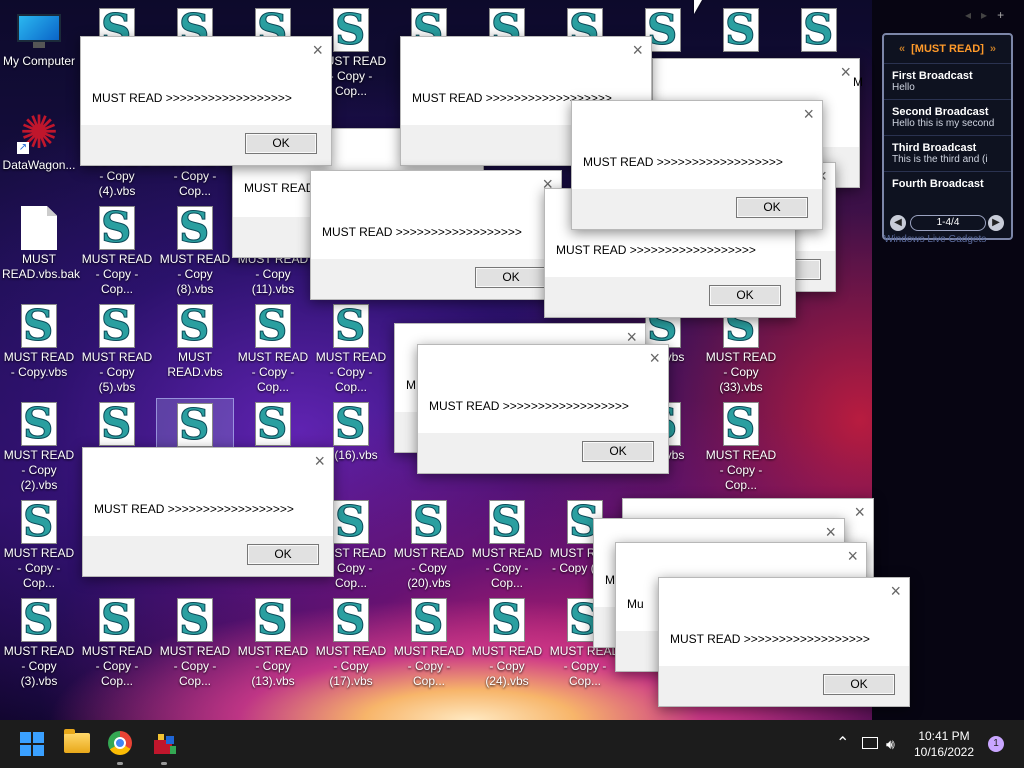  Describe the element at coordinates (741, 372) in the screenshot. I see `icon-label: MUST READ - Copy (33).vbs` at that location.